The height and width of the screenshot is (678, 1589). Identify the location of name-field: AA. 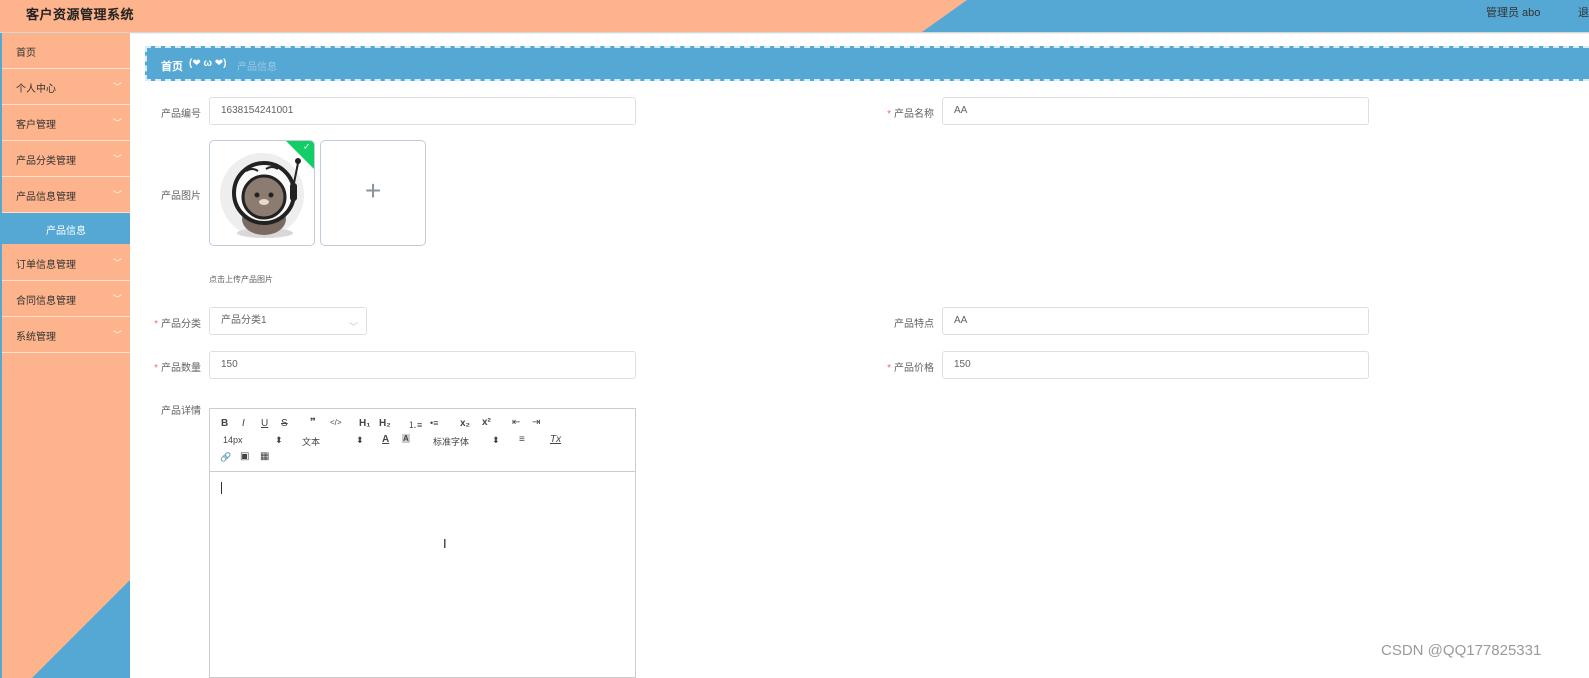
(1155, 111).